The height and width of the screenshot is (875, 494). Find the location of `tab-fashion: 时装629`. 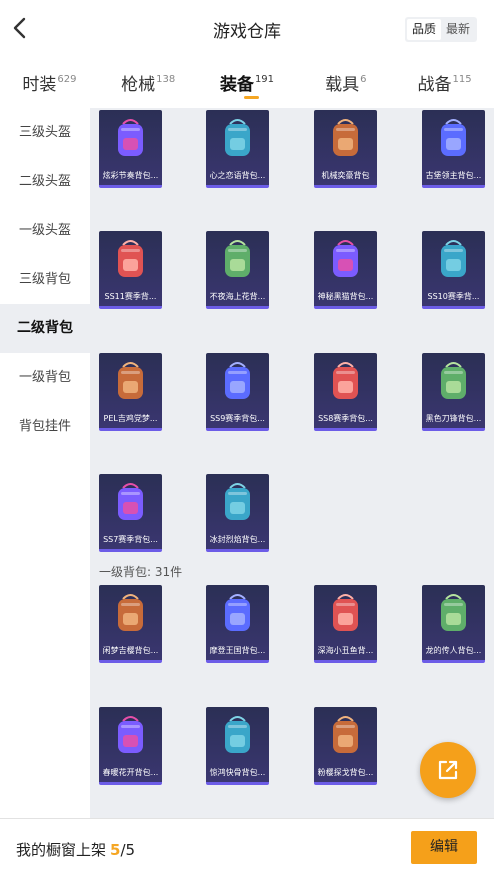

tab-fashion: 时装629 is located at coordinates (49, 83).